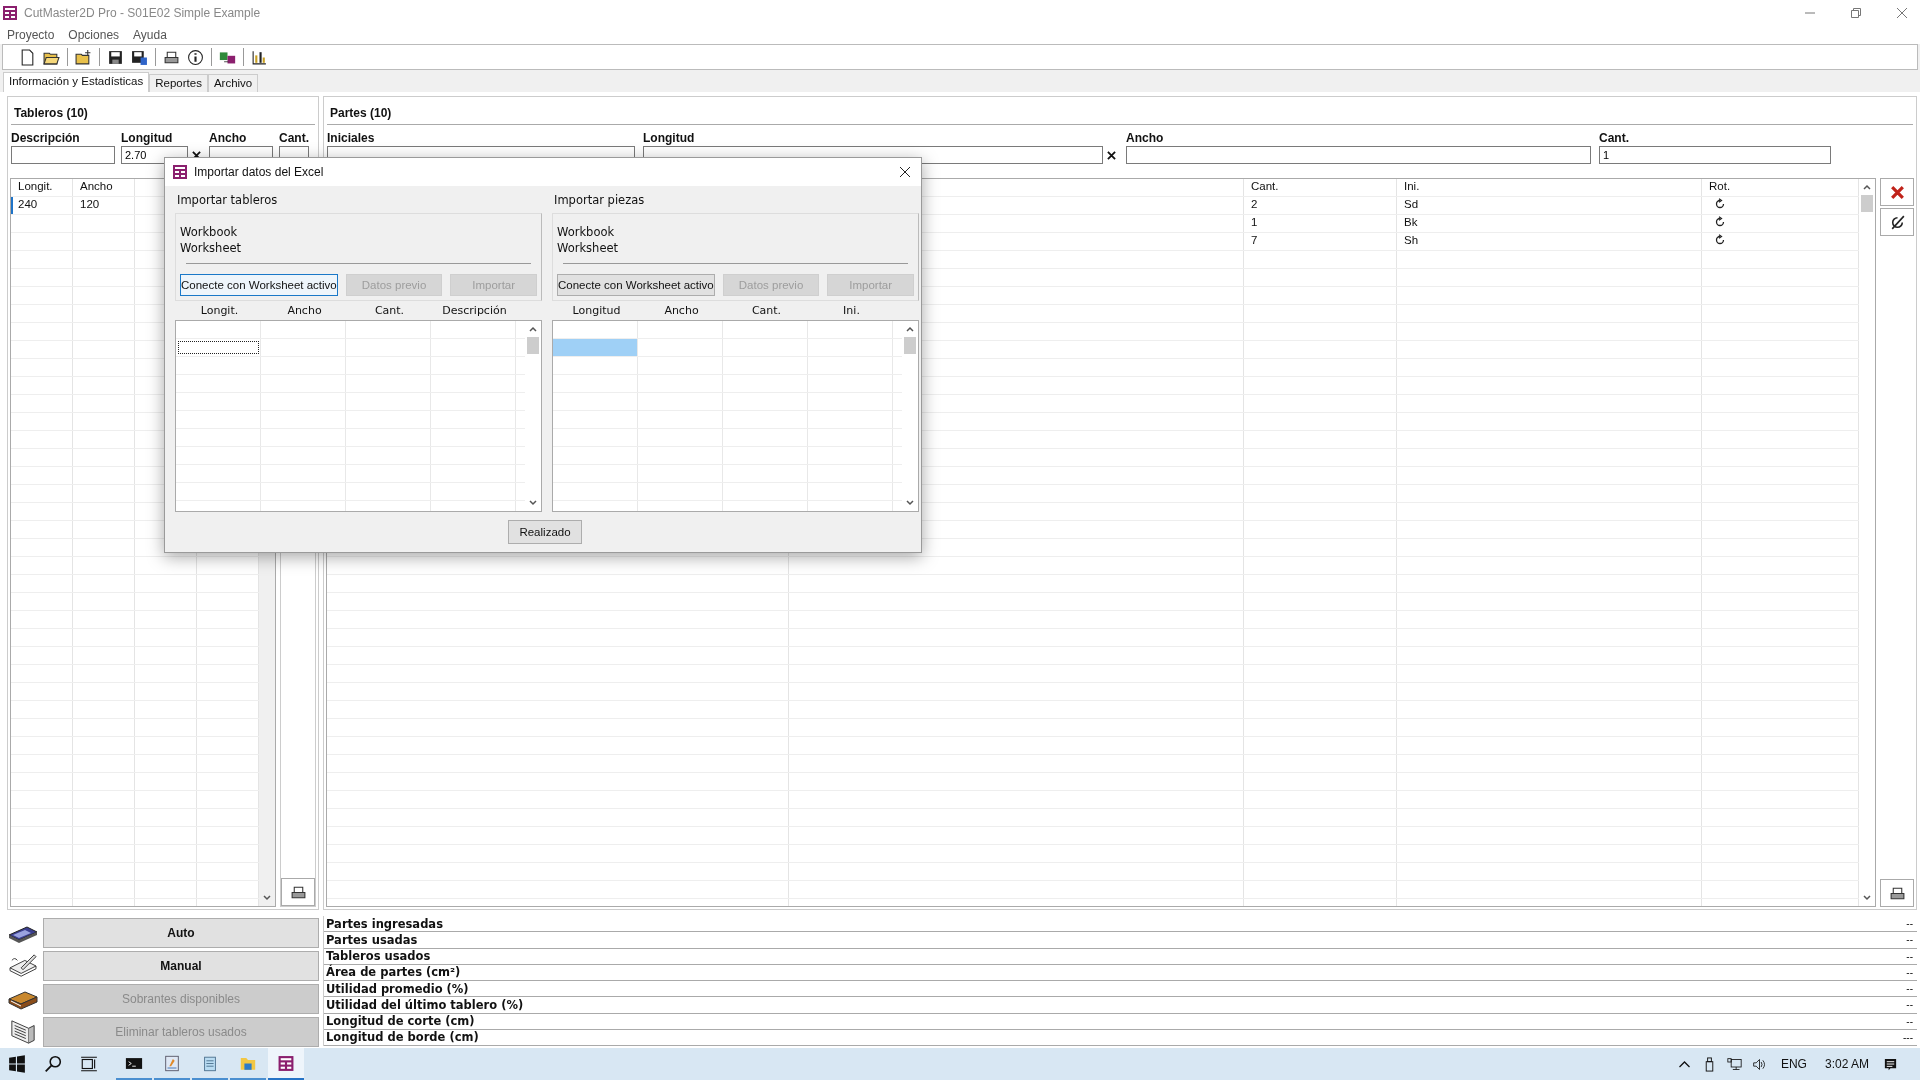 The image size is (1920, 1080). Describe the element at coordinates (76, 82) in the screenshot. I see `tab: Información y Estadísticas` at that location.